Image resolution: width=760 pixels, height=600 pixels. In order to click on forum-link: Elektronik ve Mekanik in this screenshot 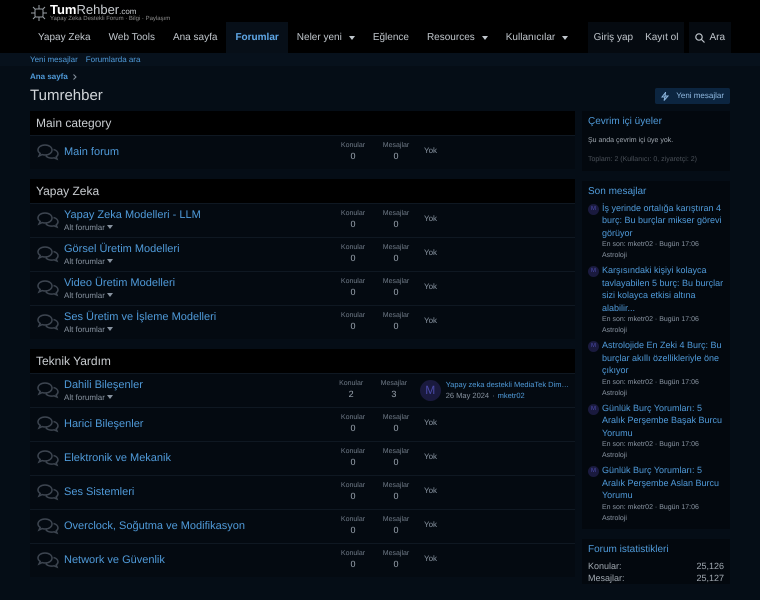, I will do `click(117, 458)`.